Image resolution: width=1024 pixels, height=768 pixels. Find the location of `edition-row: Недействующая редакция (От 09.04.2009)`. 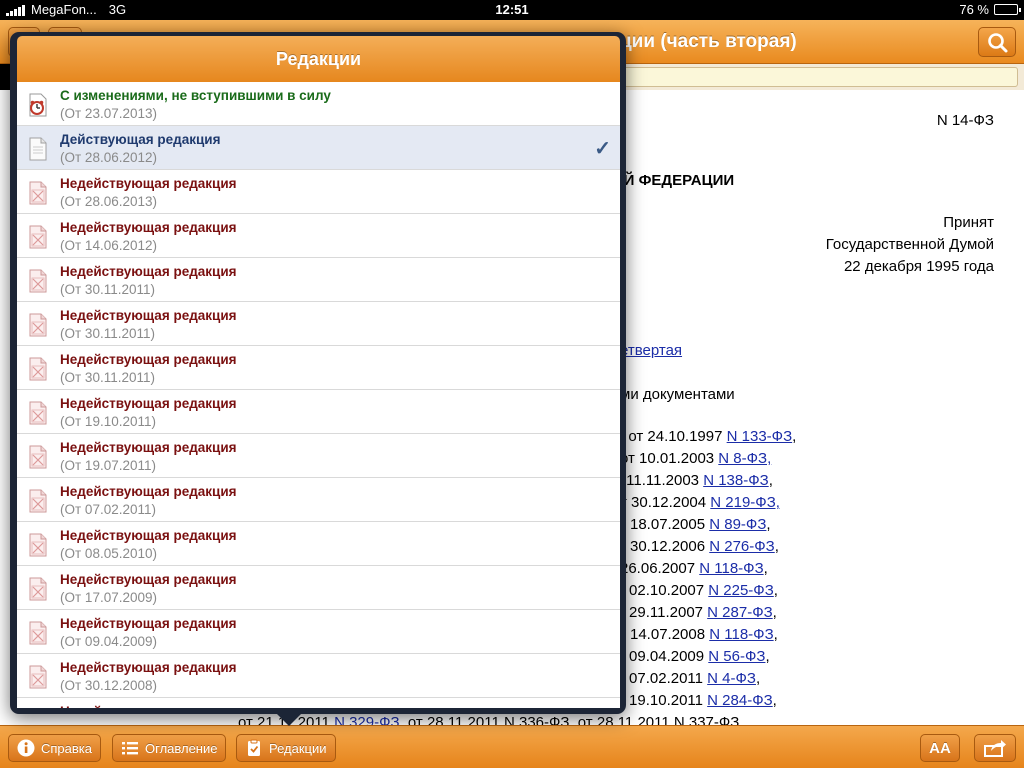

edition-row: Недействующая редакция (От 09.04.2009) is located at coordinates (318, 632).